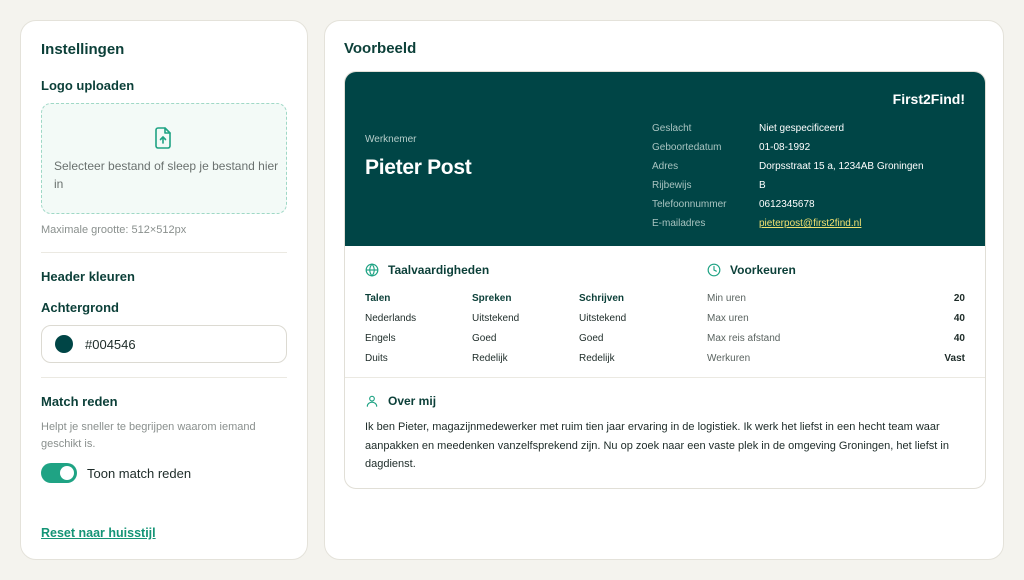 The width and height of the screenshot is (1024, 580). Describe the element at coordinates (98, 533) in the screenshot. I see `reset-house-style-link: Reset naar huisstijl` at that location.